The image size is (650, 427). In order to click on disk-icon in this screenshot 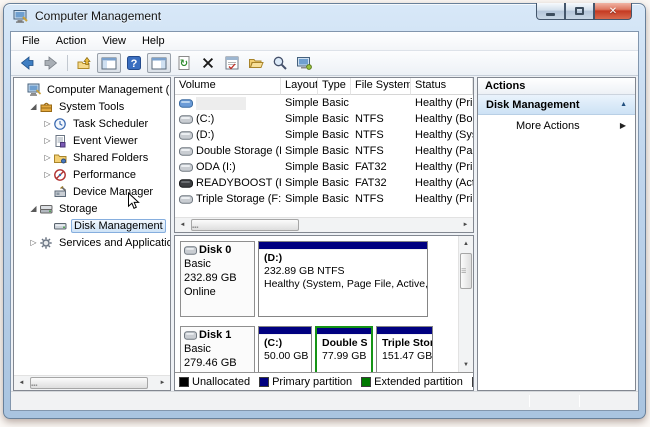, I will do `click(60, 225)`.